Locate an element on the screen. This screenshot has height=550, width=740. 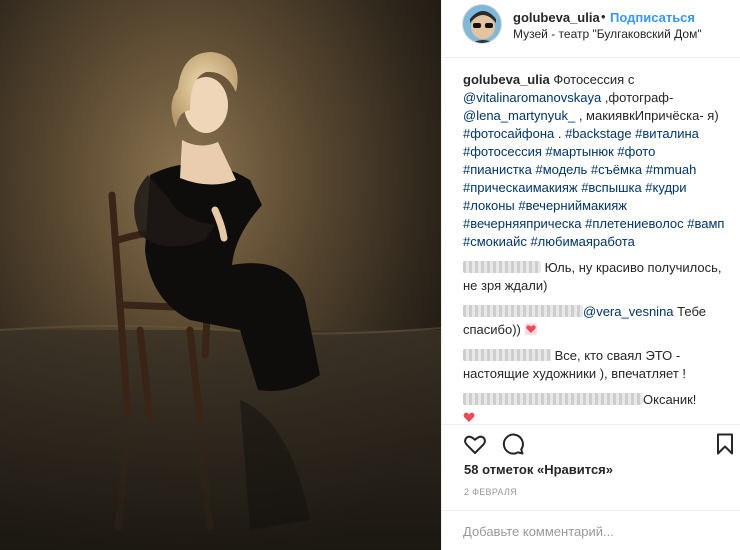
comment-text: Оксаник! is located at coordinates (670, 399).